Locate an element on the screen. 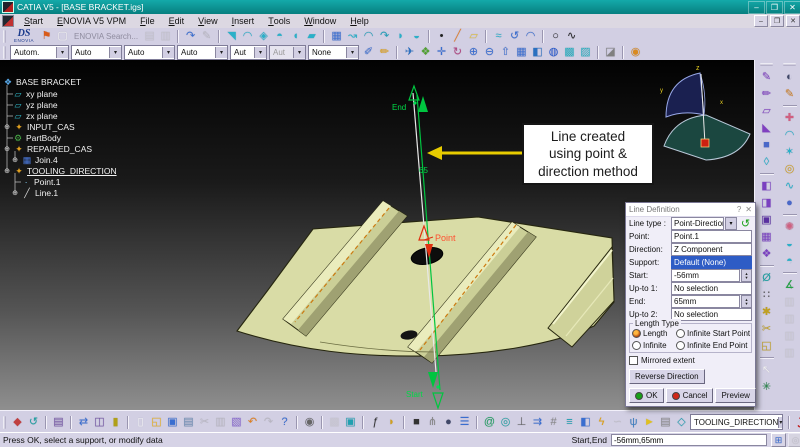 The width and height of the screenshot is (800, 447). end-spinner: ▴ ▾ is located at coordinates (746, 301).